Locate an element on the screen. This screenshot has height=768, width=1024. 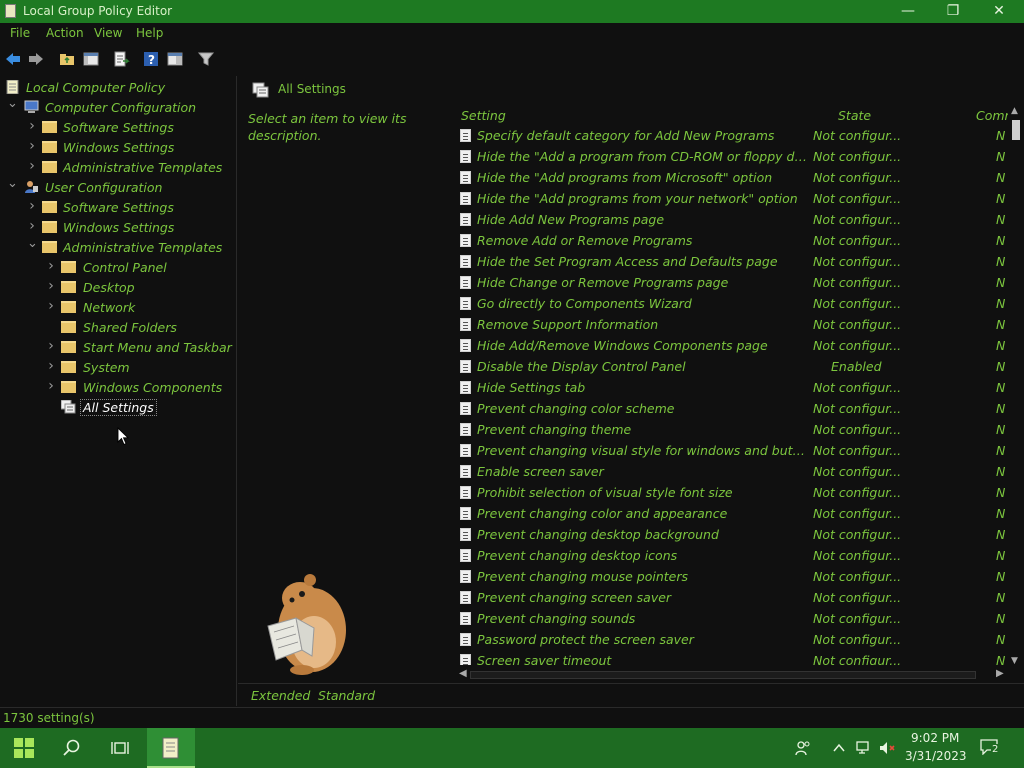
tree-item: › Windows Components is located at coordinates (118, 387).